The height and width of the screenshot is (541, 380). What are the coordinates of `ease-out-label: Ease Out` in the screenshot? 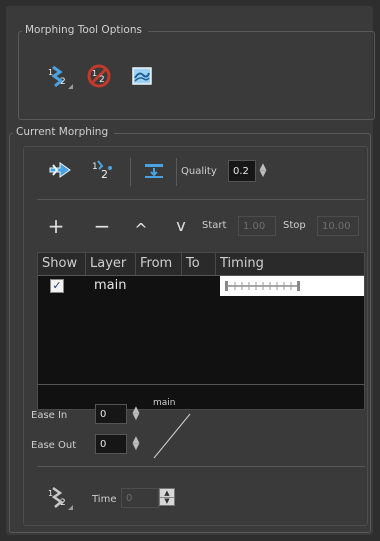 It's located at (54, 445).